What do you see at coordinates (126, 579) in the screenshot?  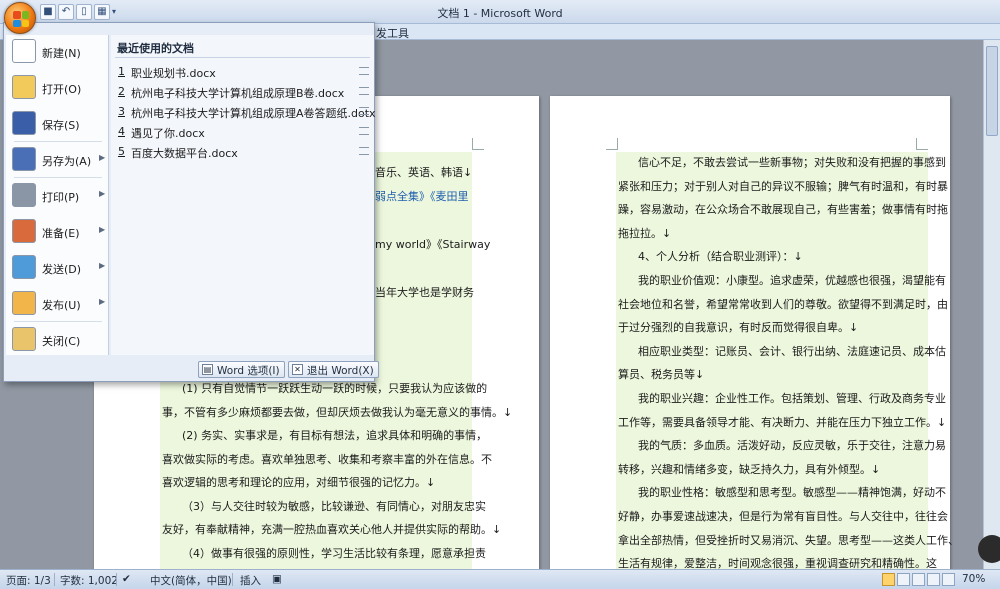 I see `proofing-icon: ✔` at bounding box center [126, 579].